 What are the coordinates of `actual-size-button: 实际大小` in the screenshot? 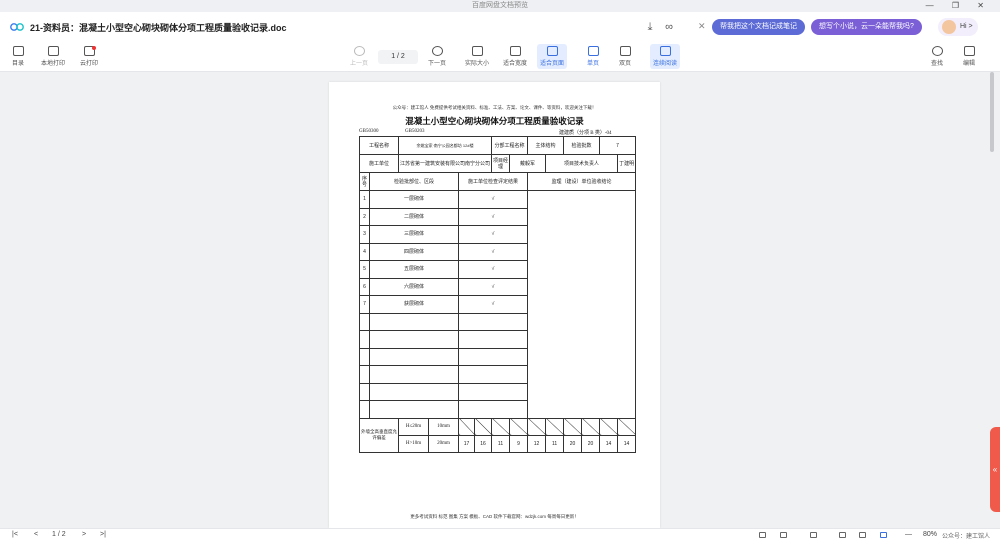 It's located at (477, 56).